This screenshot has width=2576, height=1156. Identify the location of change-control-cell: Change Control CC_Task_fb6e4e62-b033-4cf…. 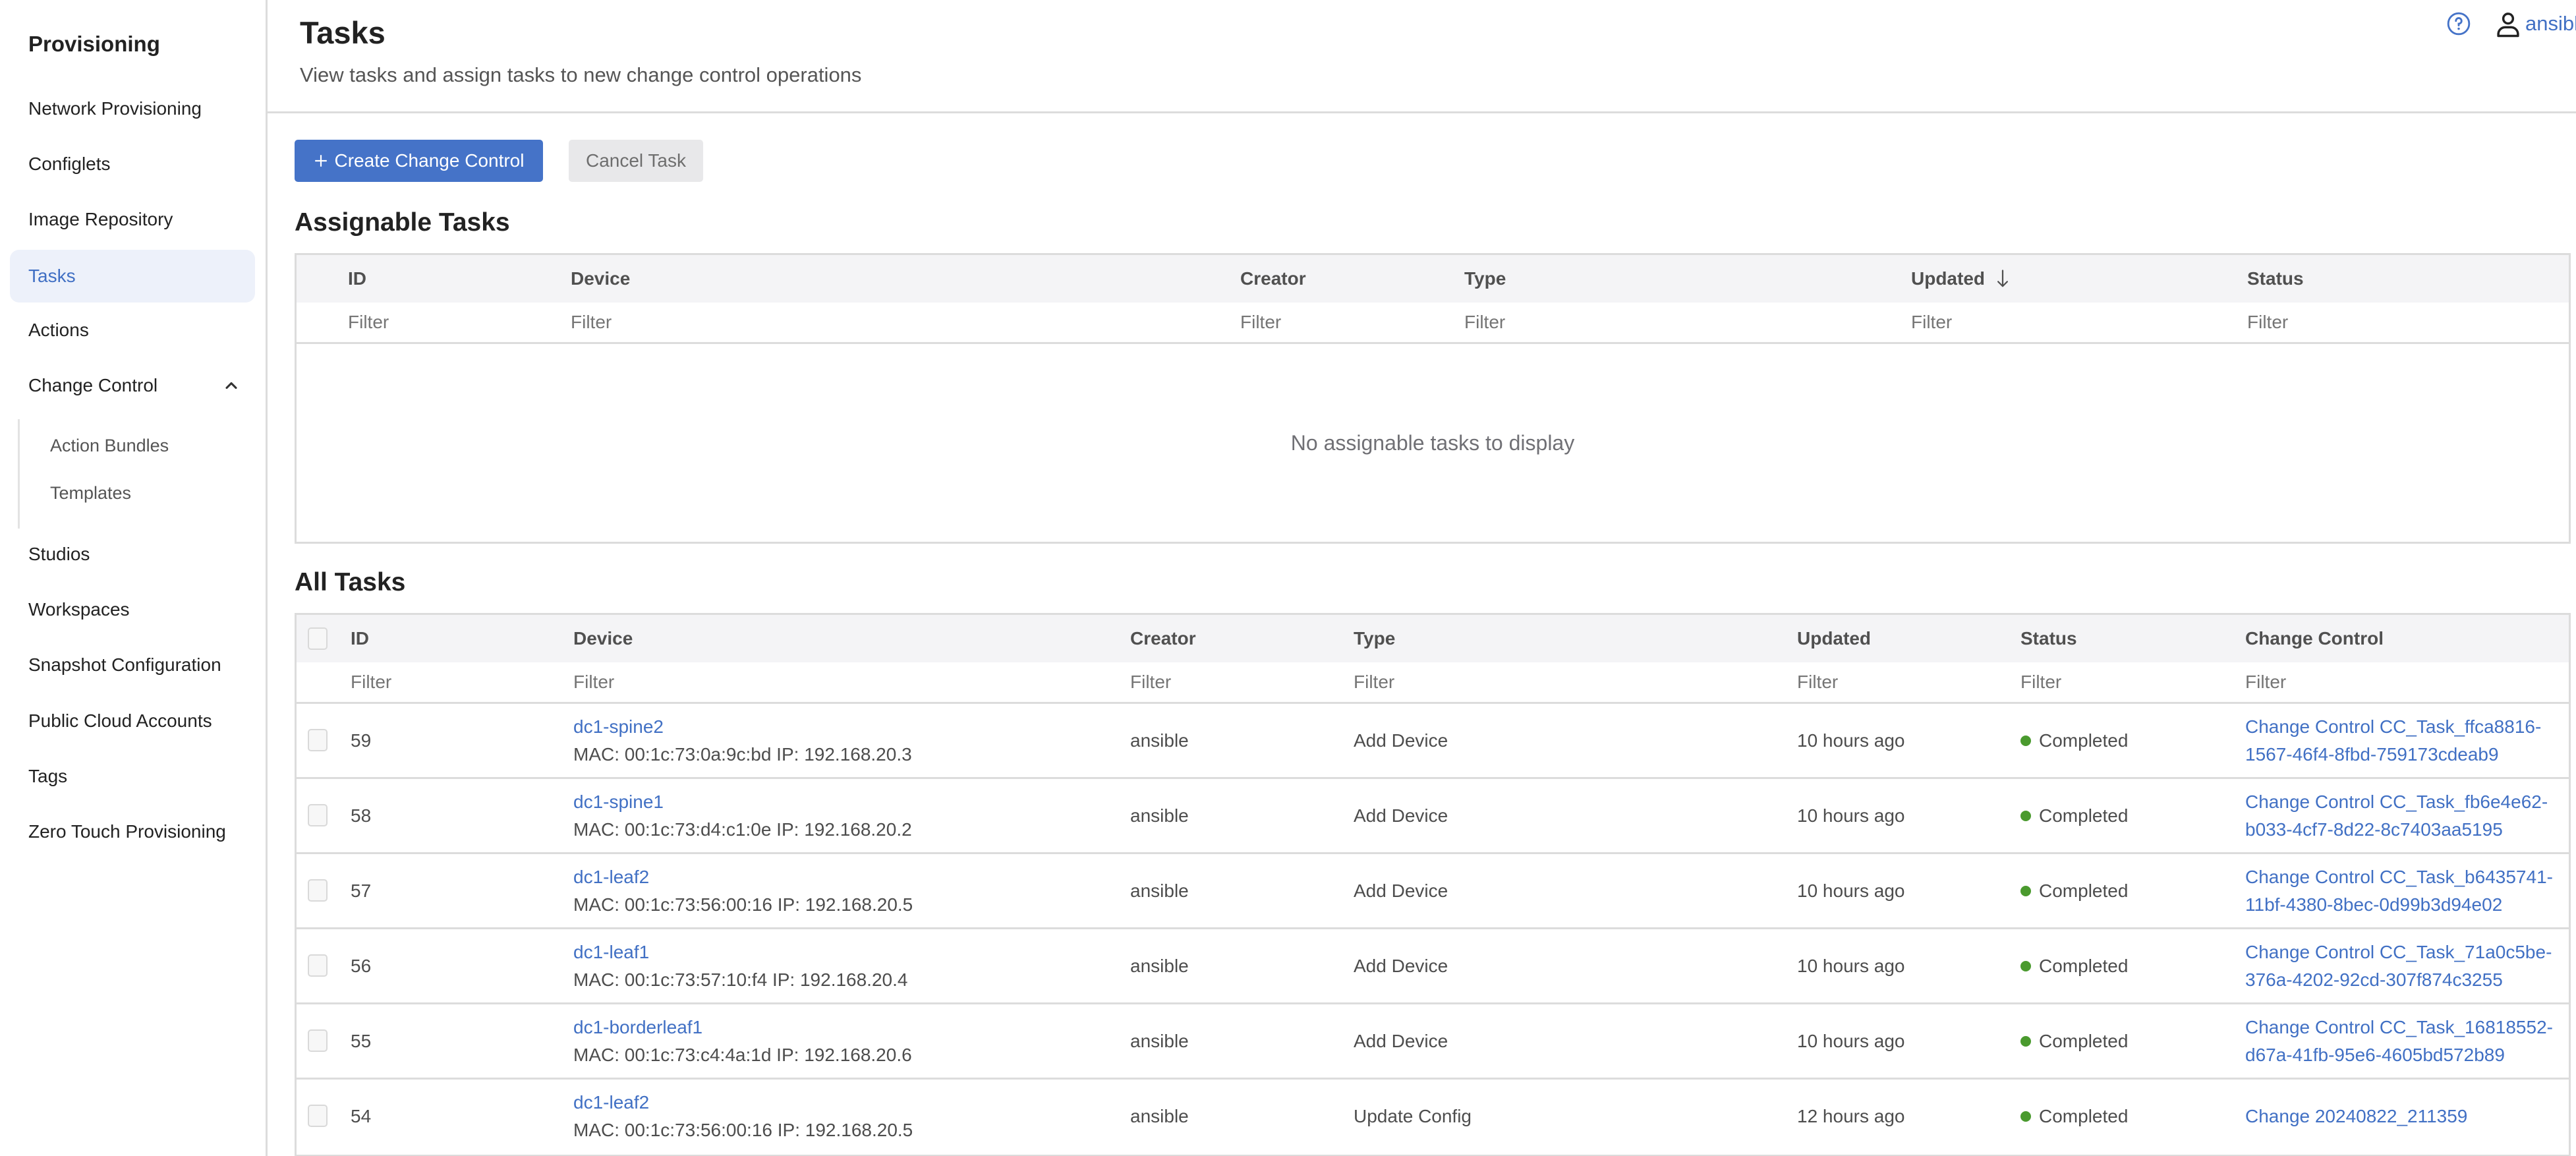
(2406, 815).